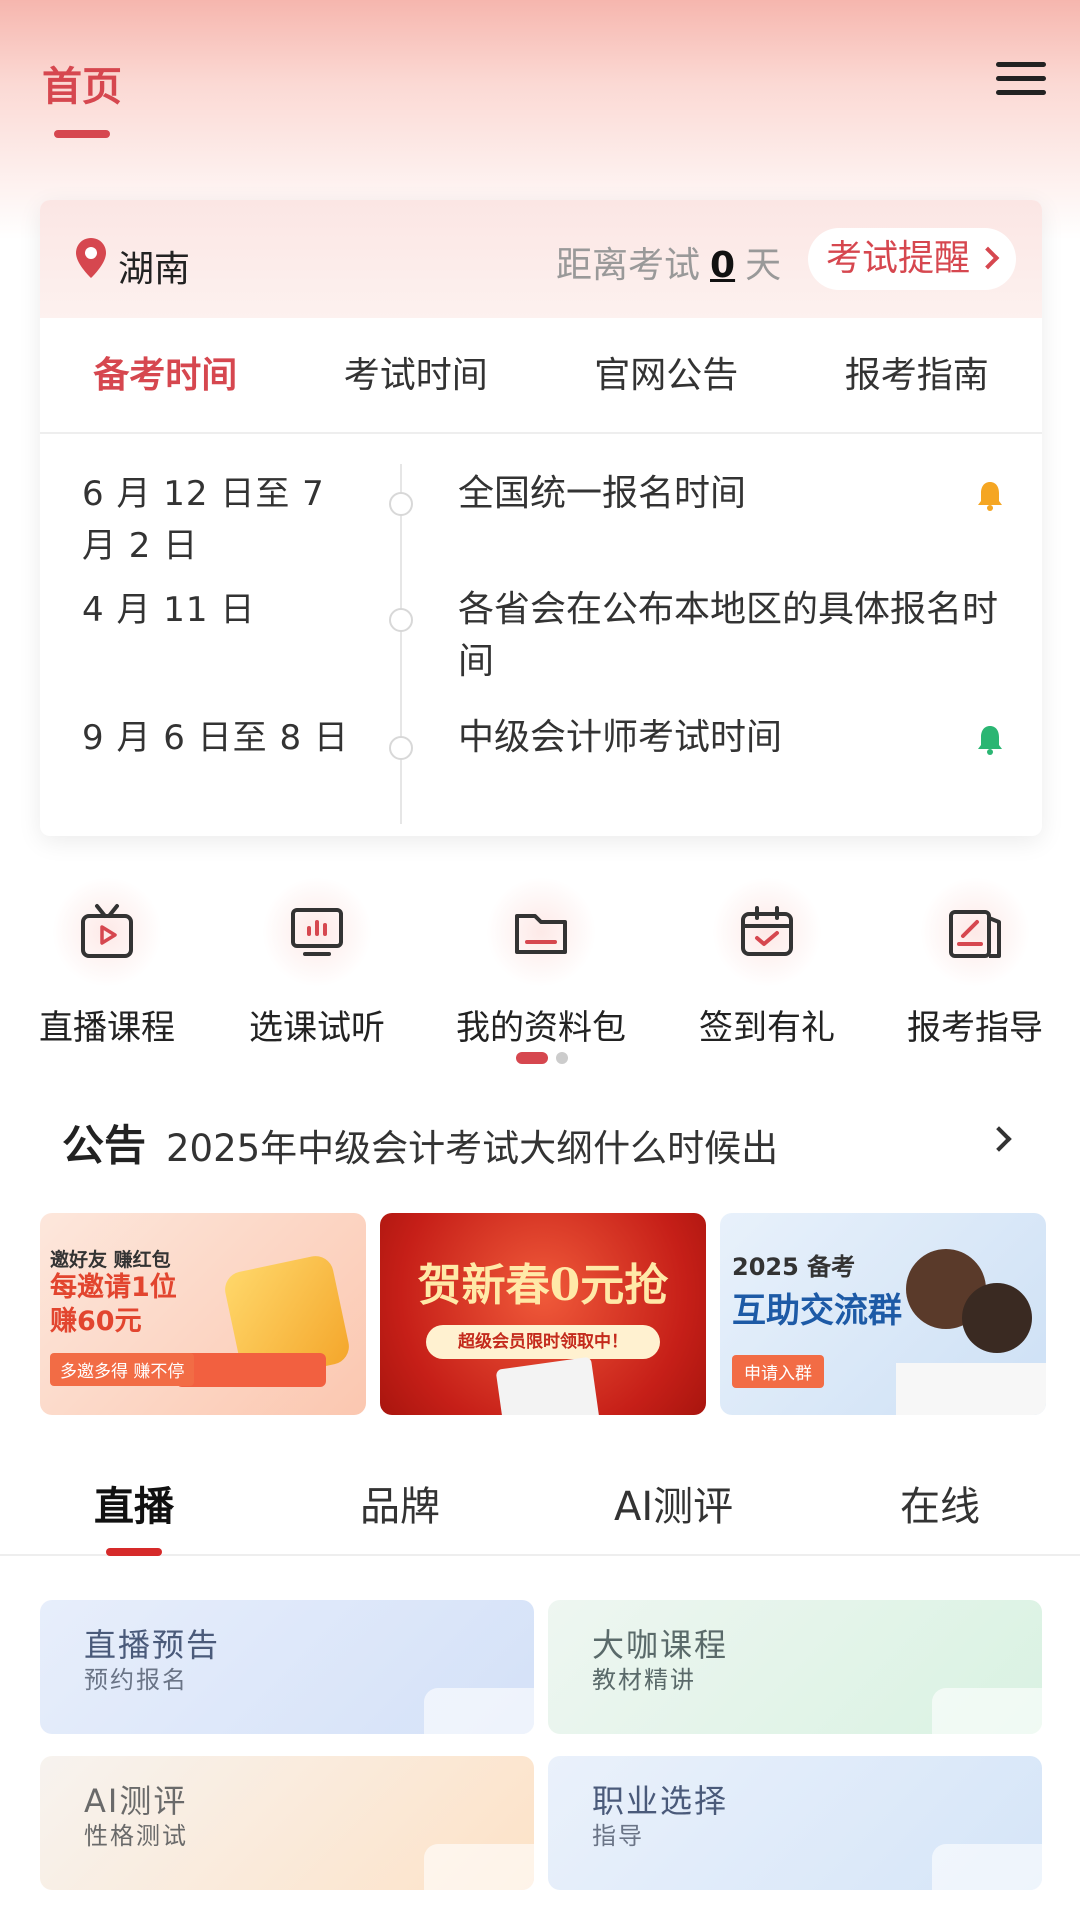  What do you see at coordinates (122, 1369) in the screenshot?
I see `banner-chip: 多邀多得 赚不停` at bounding box center [122, 1369].